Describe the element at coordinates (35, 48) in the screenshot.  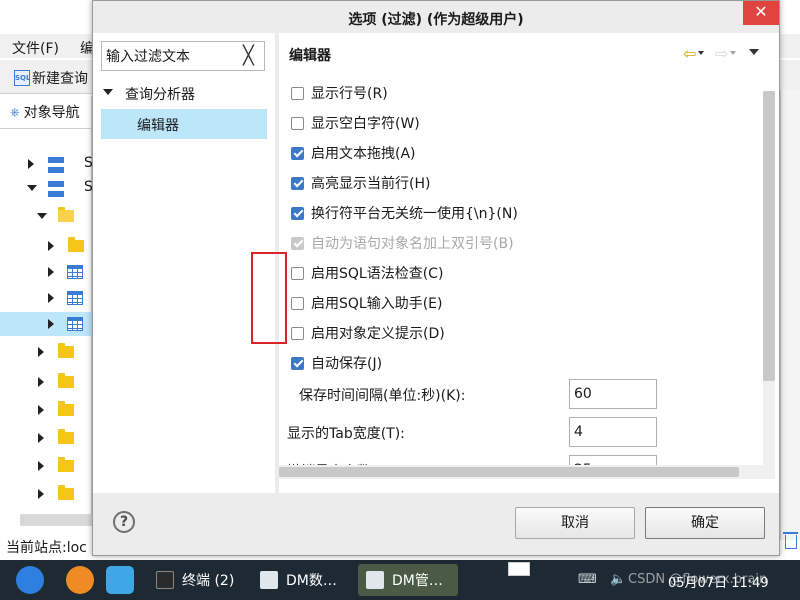
I see `menu-file: 文件(F)` at that location.